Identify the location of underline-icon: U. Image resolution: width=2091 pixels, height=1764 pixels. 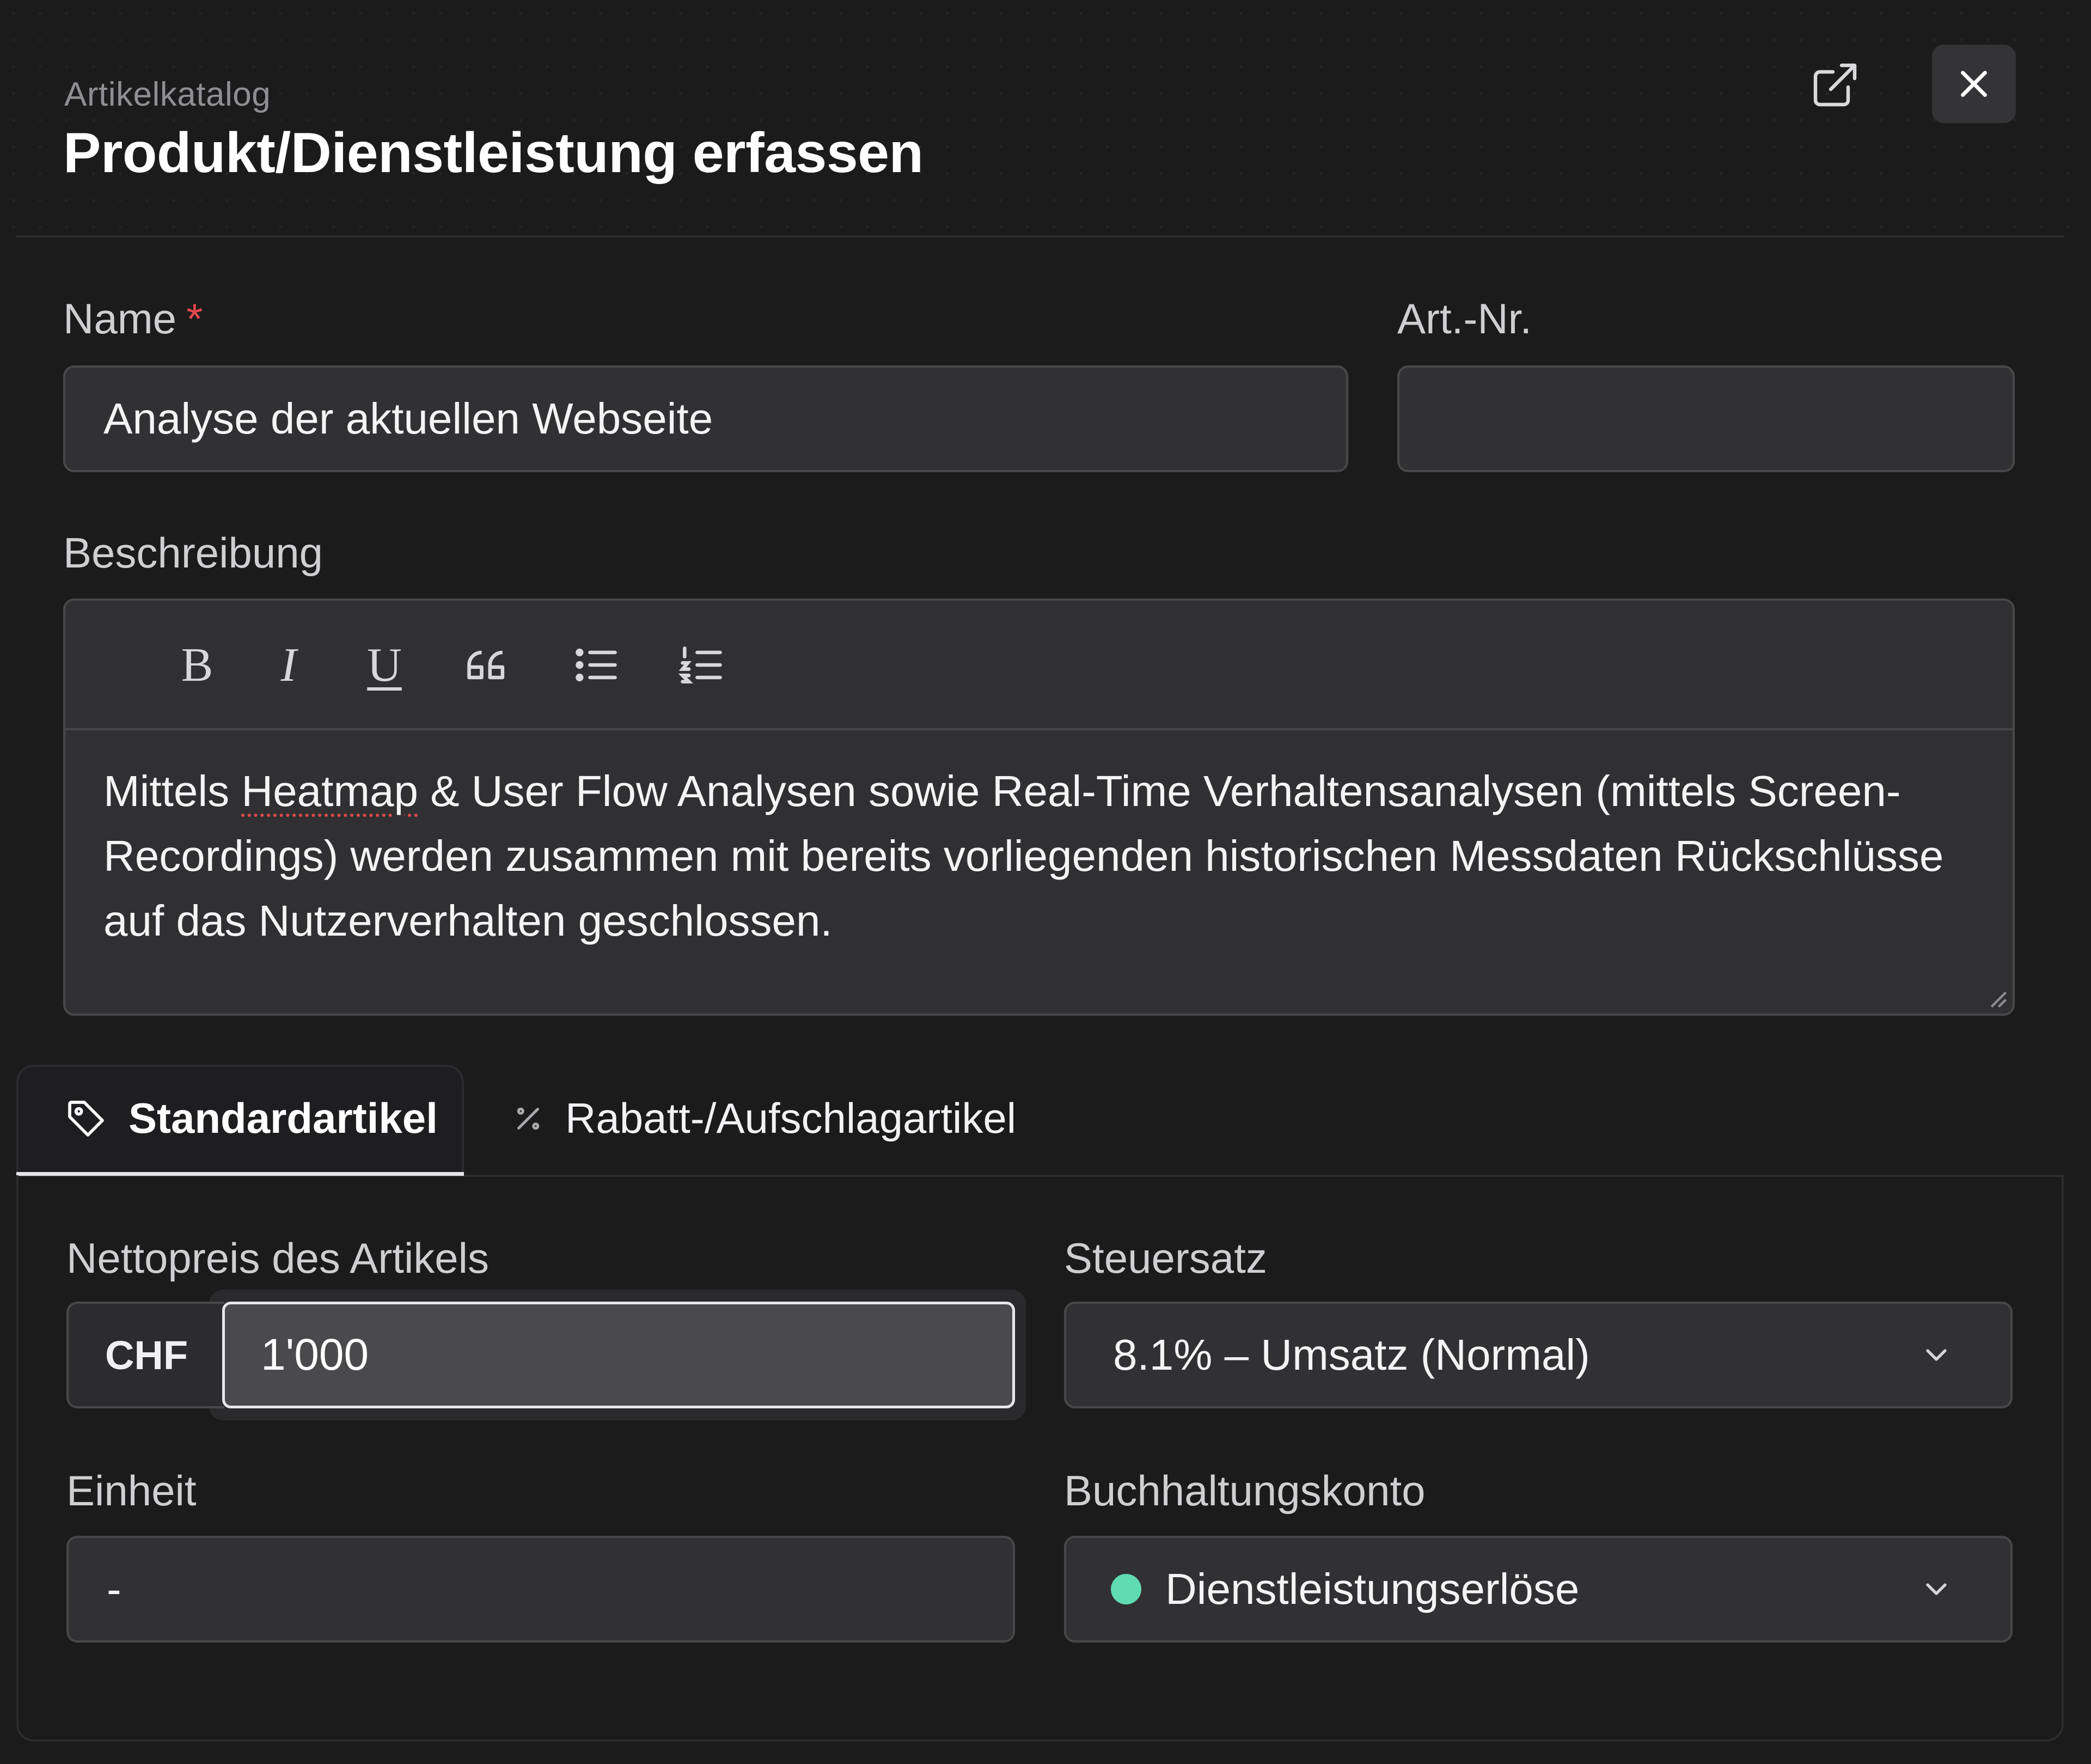
(384, 665).